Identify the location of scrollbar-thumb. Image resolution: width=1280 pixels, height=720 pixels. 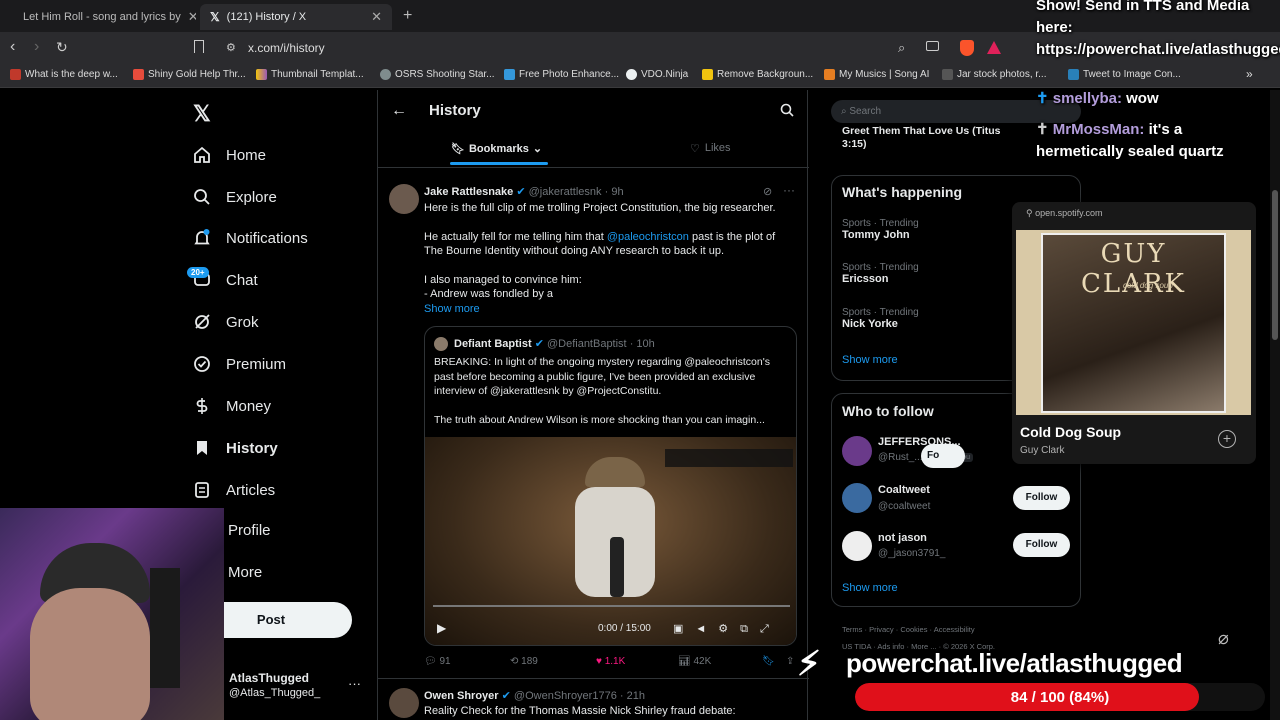
(1275, 265).